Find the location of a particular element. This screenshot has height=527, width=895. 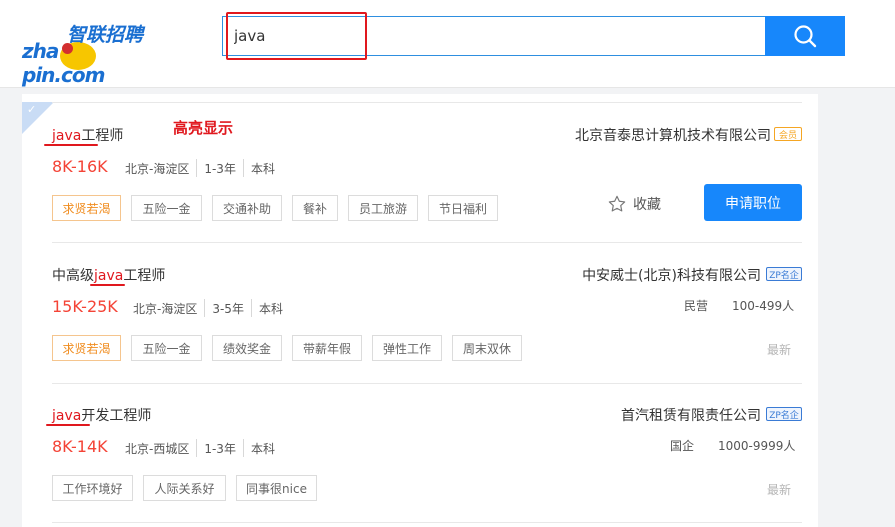

zhaopin-logo: 智联招聘 zhapin.com is located at coordinates (84, 53).